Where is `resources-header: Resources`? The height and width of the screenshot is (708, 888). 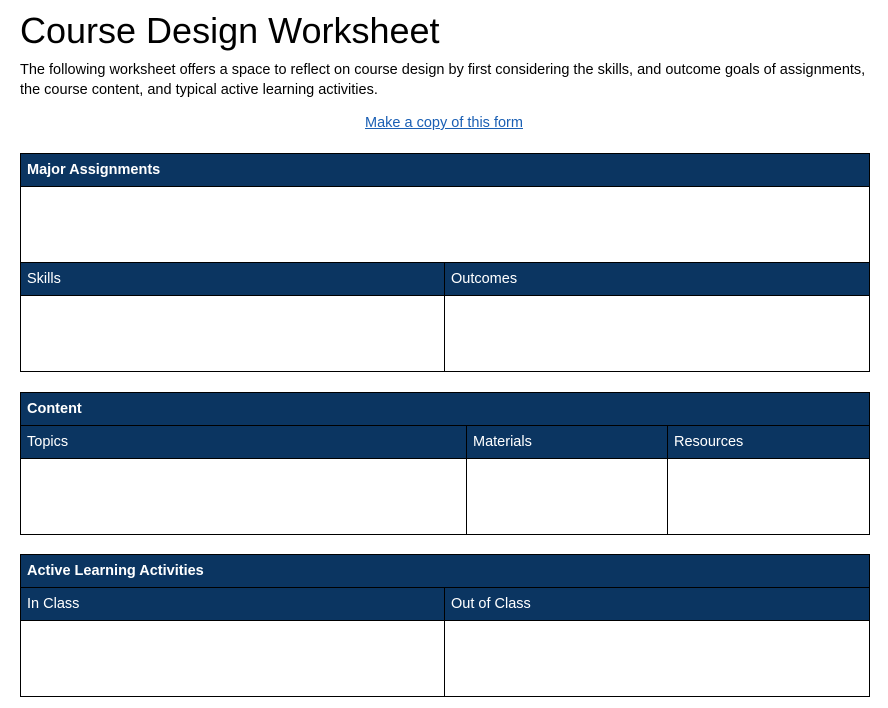 resources-header: Resources is located at coordinates (768, 442).